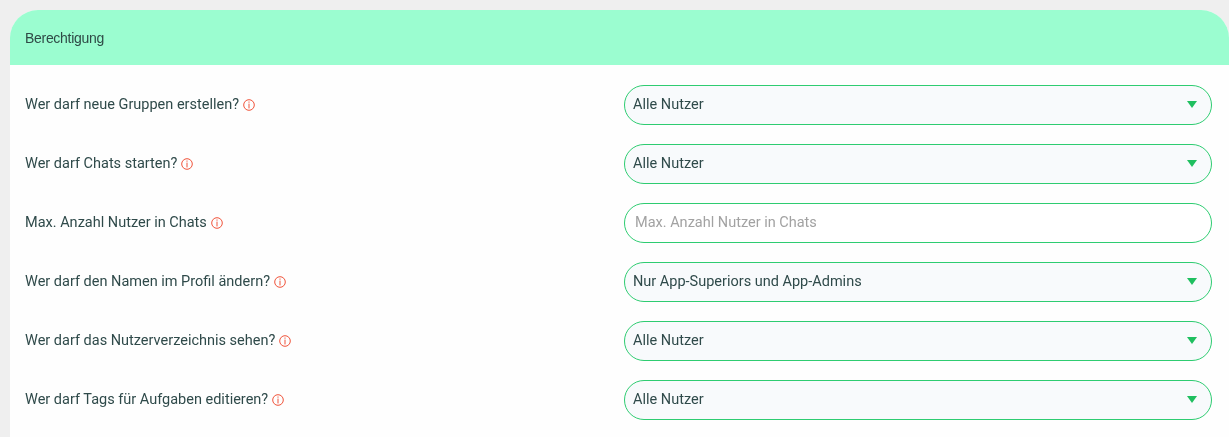 This screenshot has height=437, width=1229. I want to click on setting-label: Wer darf Chats starten?, so click(101, 163).